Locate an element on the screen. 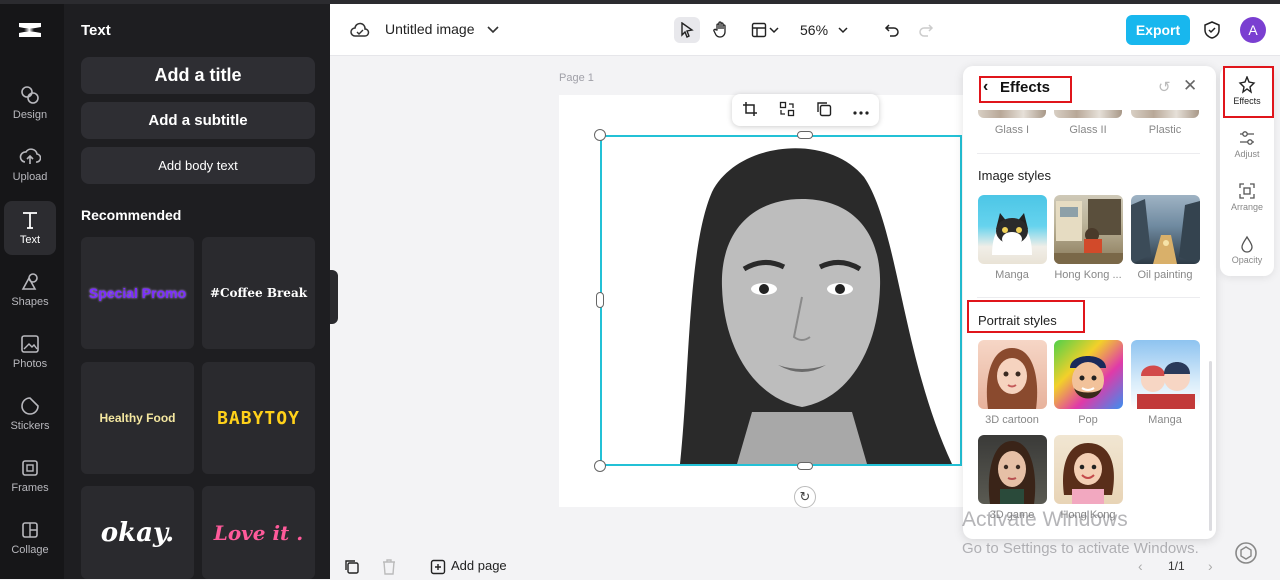  glass-1-thumb is located at coordinates (1012, 114).